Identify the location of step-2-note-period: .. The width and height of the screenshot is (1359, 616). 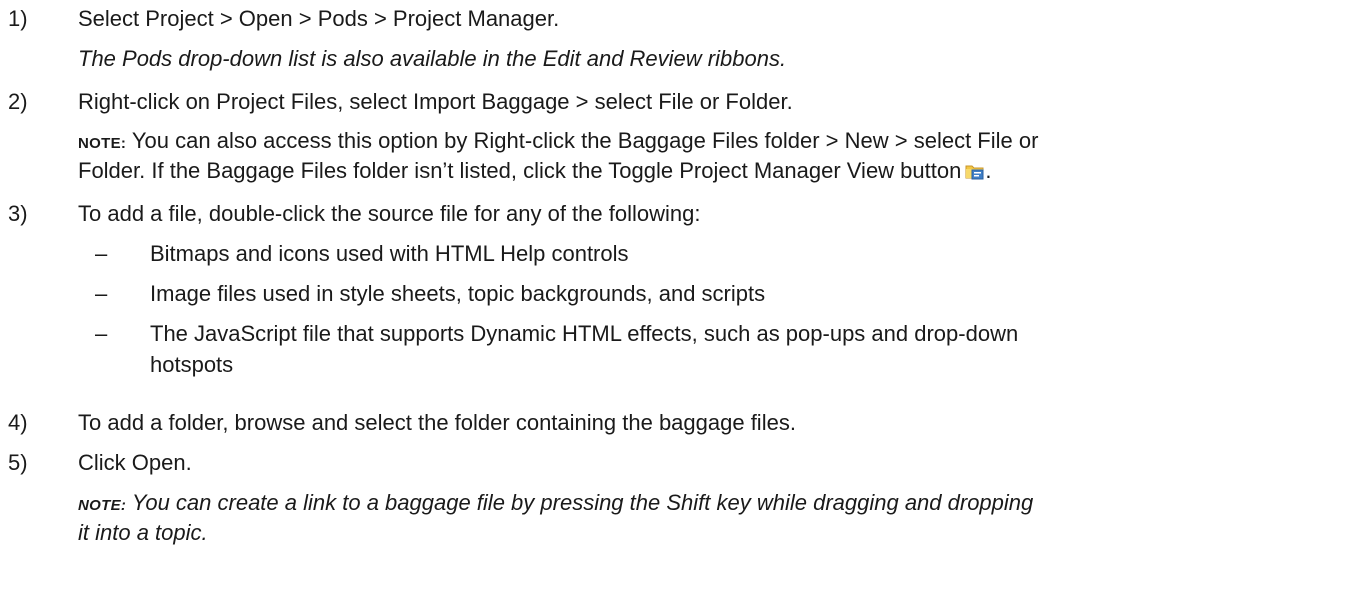
(988, 170).